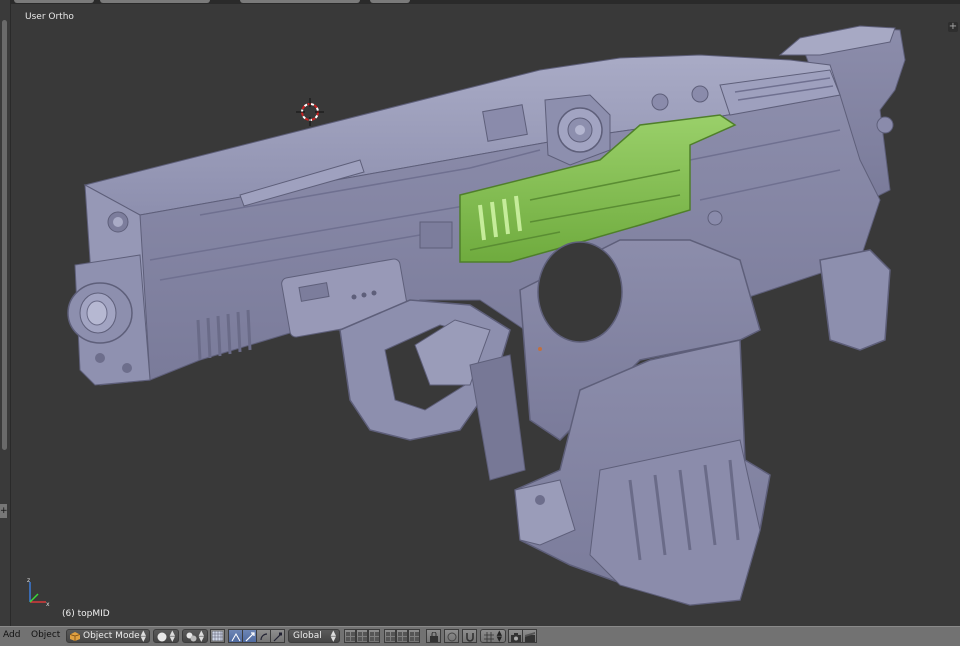 This screenshot has height=646, width=960. What do you see at coordinates (307, 636) in the screenshot?
I see `orientation-label: Global` at bounding box center [307, 636].